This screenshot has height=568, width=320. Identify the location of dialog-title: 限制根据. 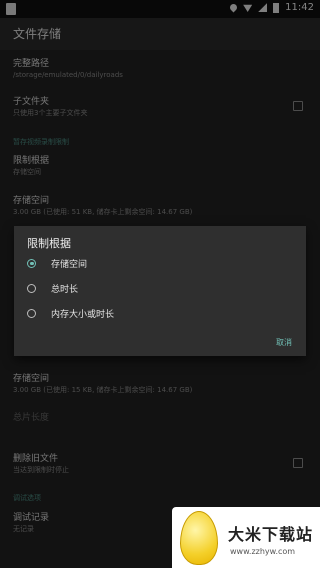
(49, 243).